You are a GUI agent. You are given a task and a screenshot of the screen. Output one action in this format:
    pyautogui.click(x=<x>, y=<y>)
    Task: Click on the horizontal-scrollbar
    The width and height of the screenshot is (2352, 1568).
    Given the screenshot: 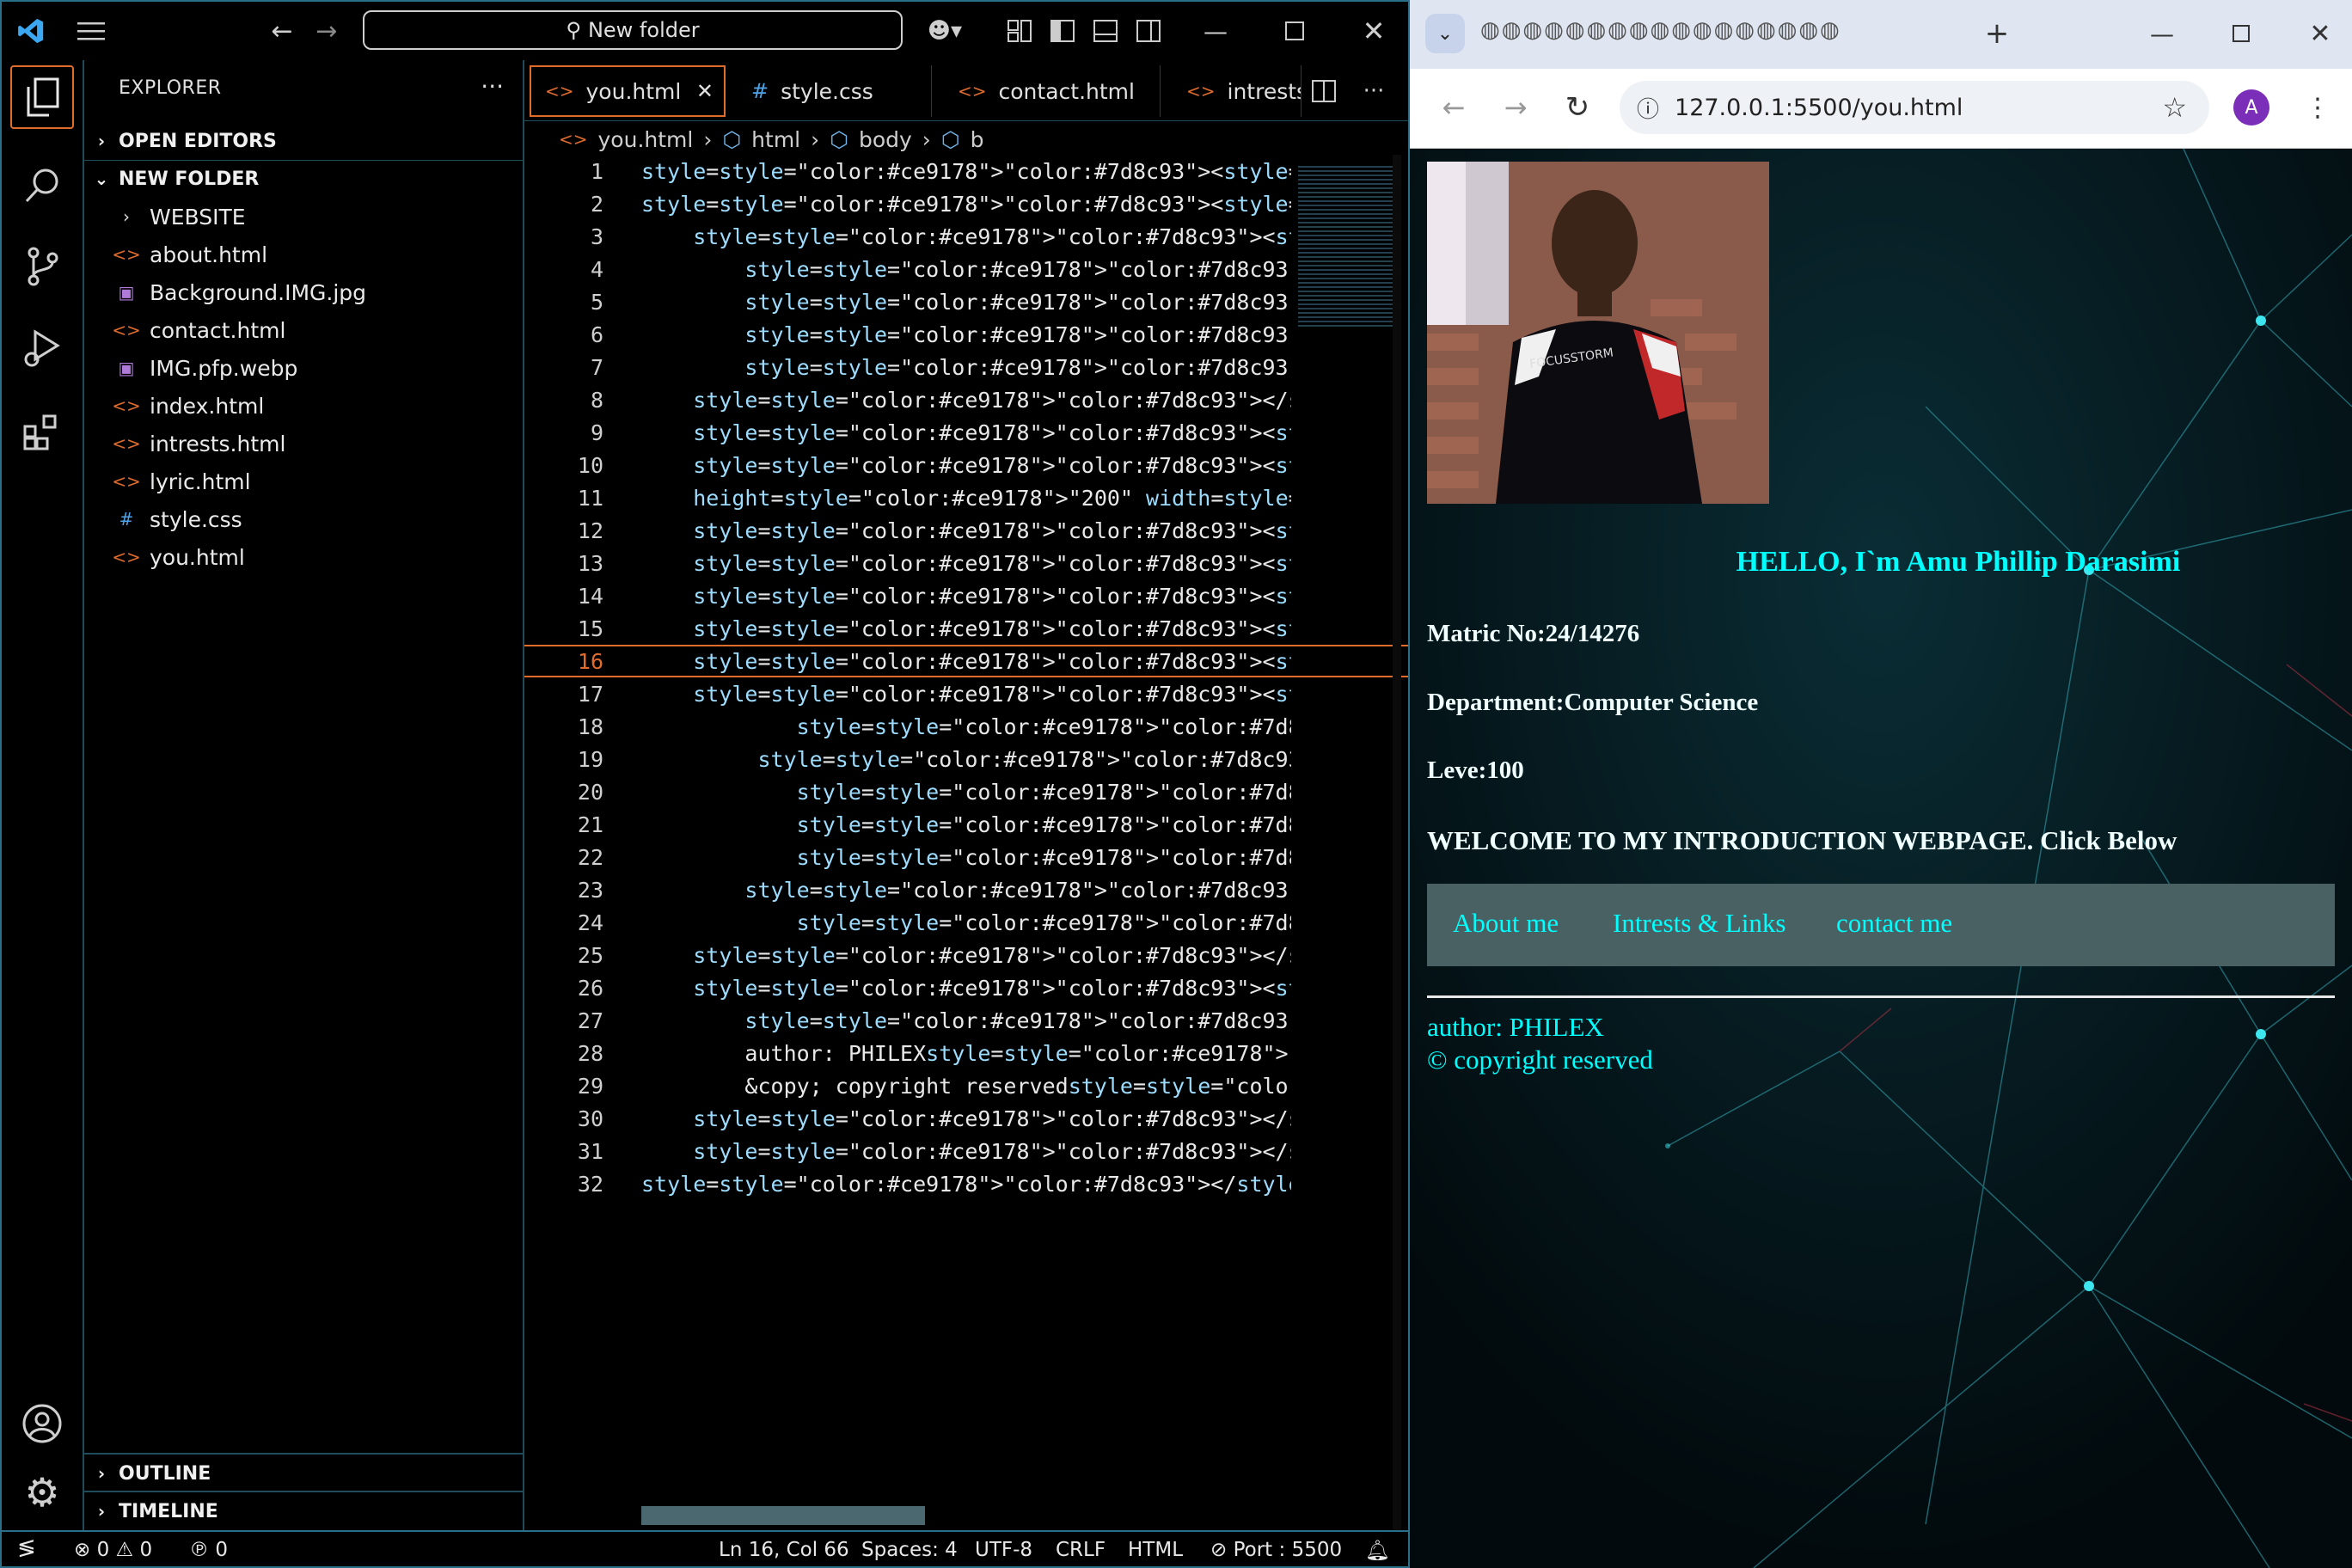 What is the action you would take?
    pyautogui.click(x=783, y=1515)
    